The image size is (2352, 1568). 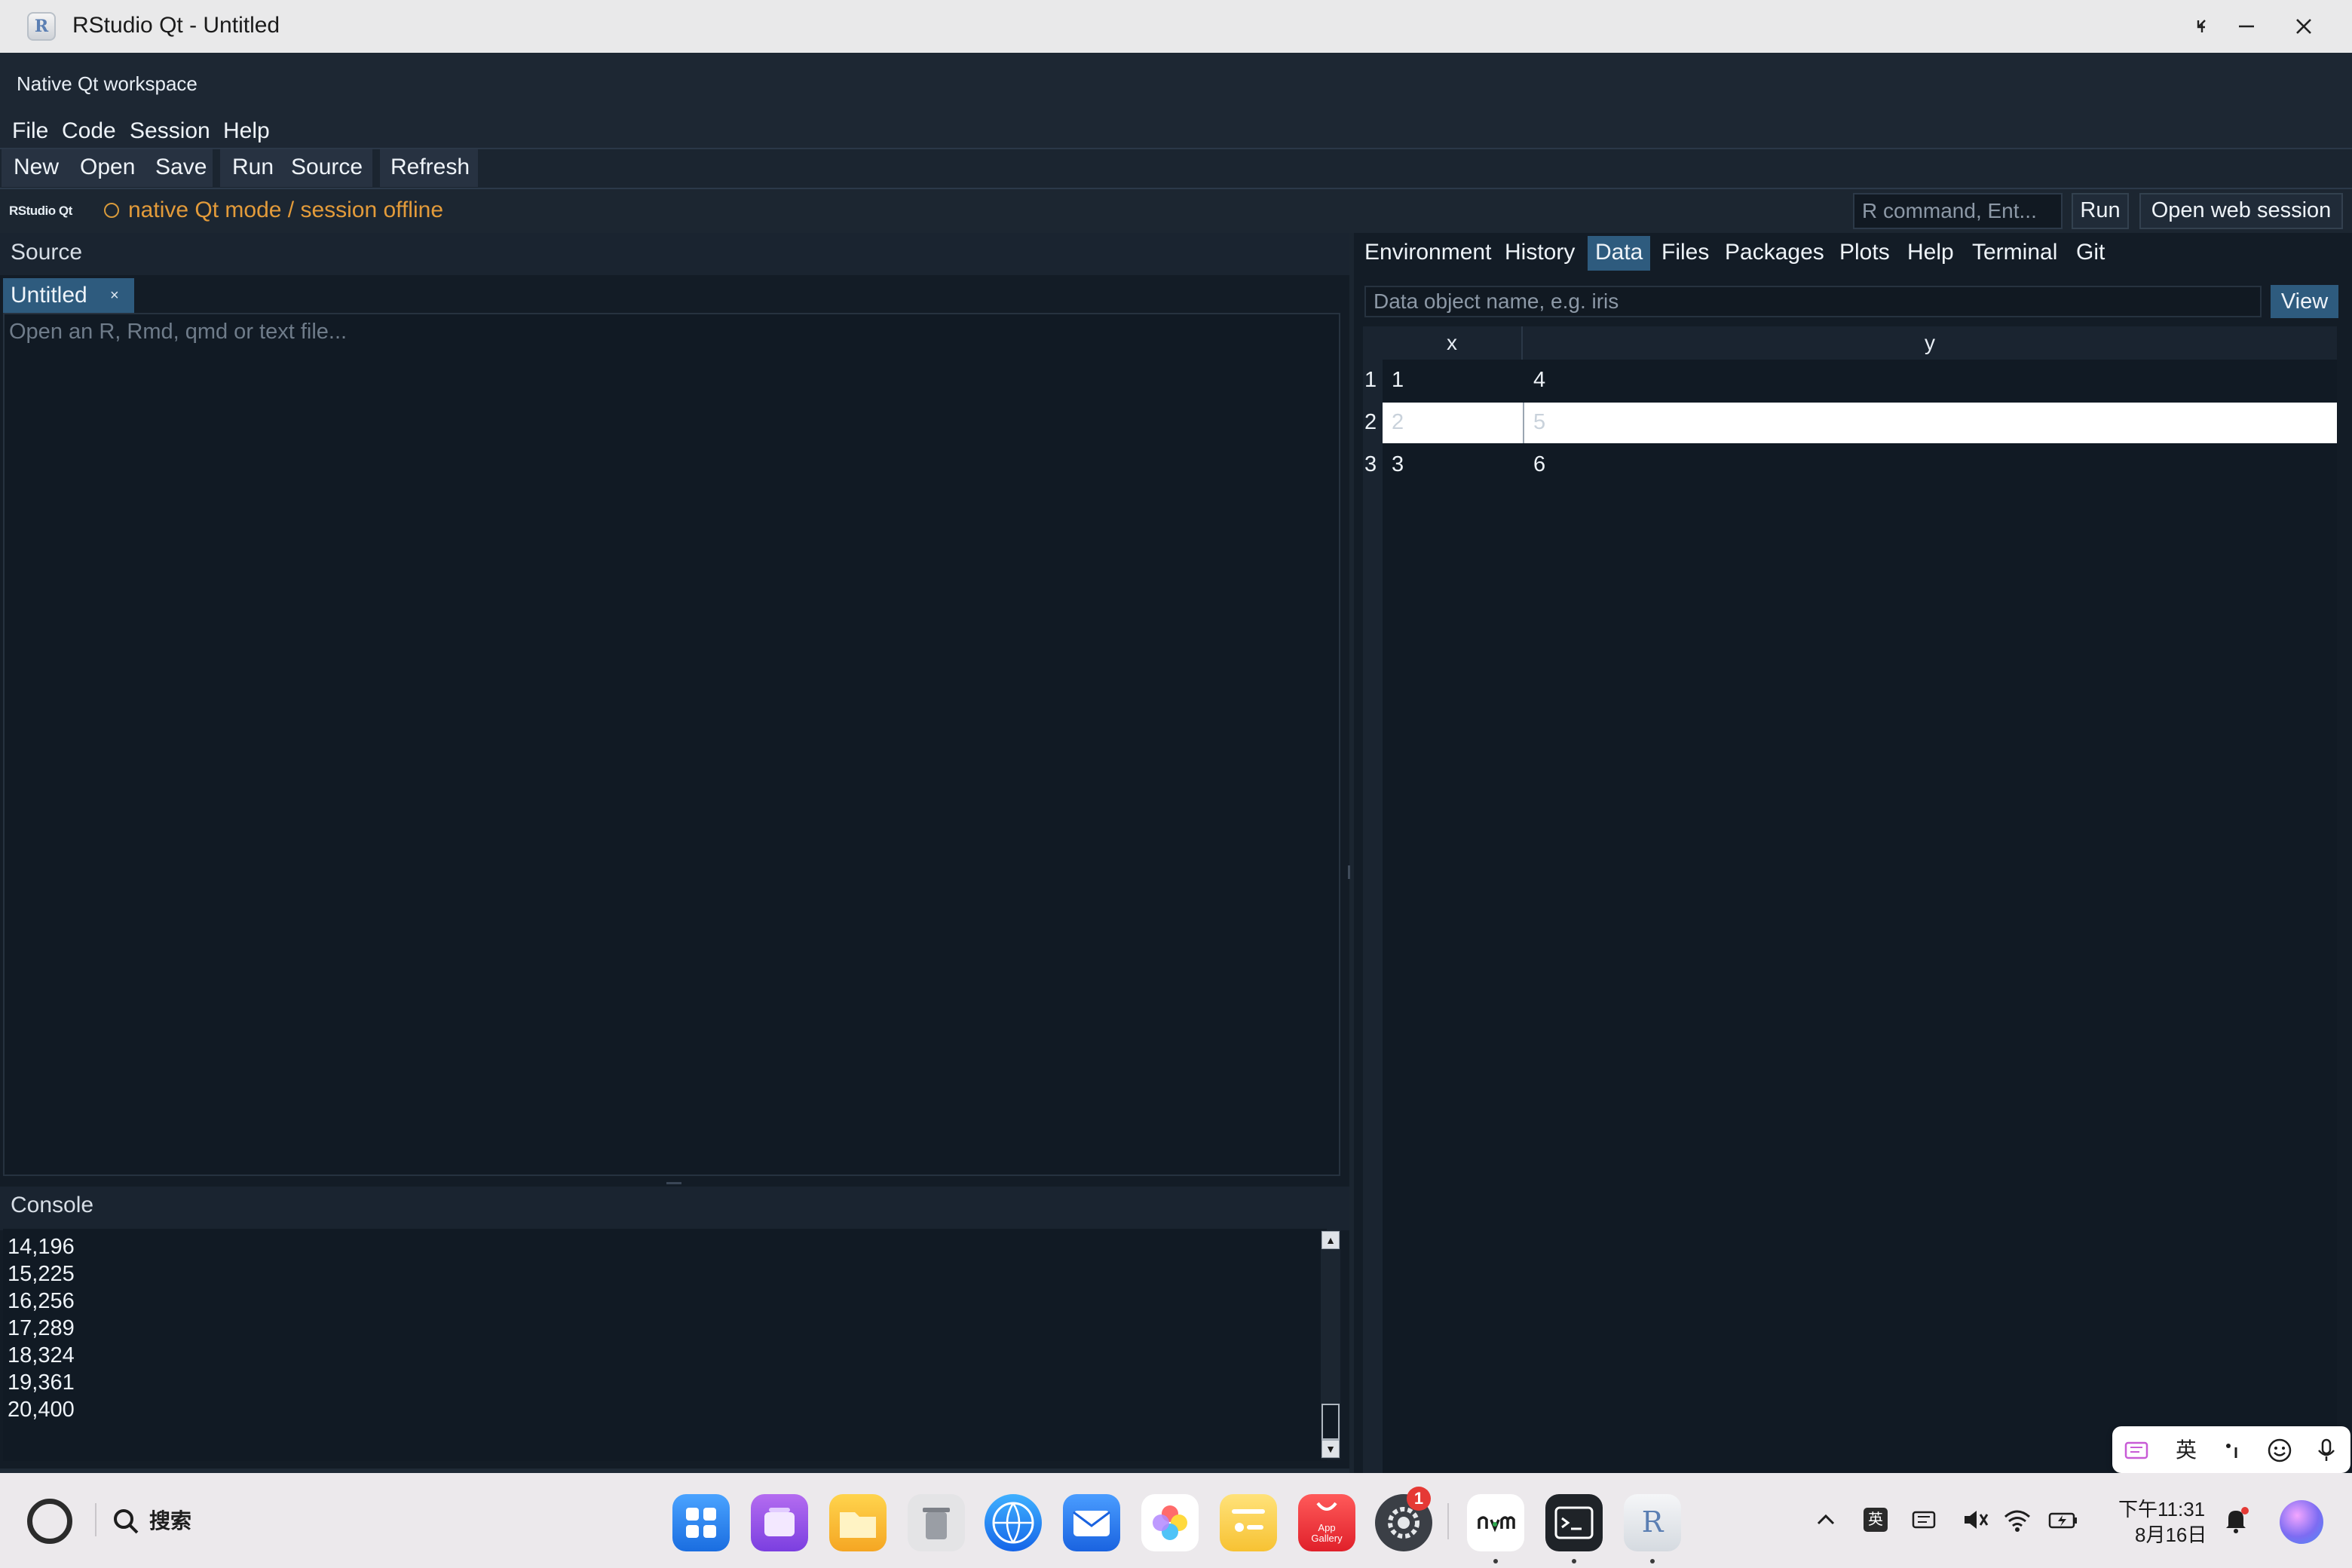 What do you see at coordinates (1428, 253) in the screenshot?
I see `tab-environment: Environment` at bounding box center [1428, 253].